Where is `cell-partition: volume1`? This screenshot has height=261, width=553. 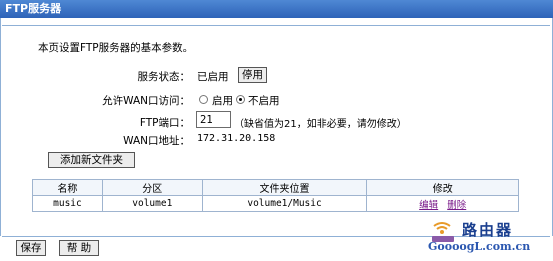 cell-partition: volume1 is located at coordinates (152, 203).